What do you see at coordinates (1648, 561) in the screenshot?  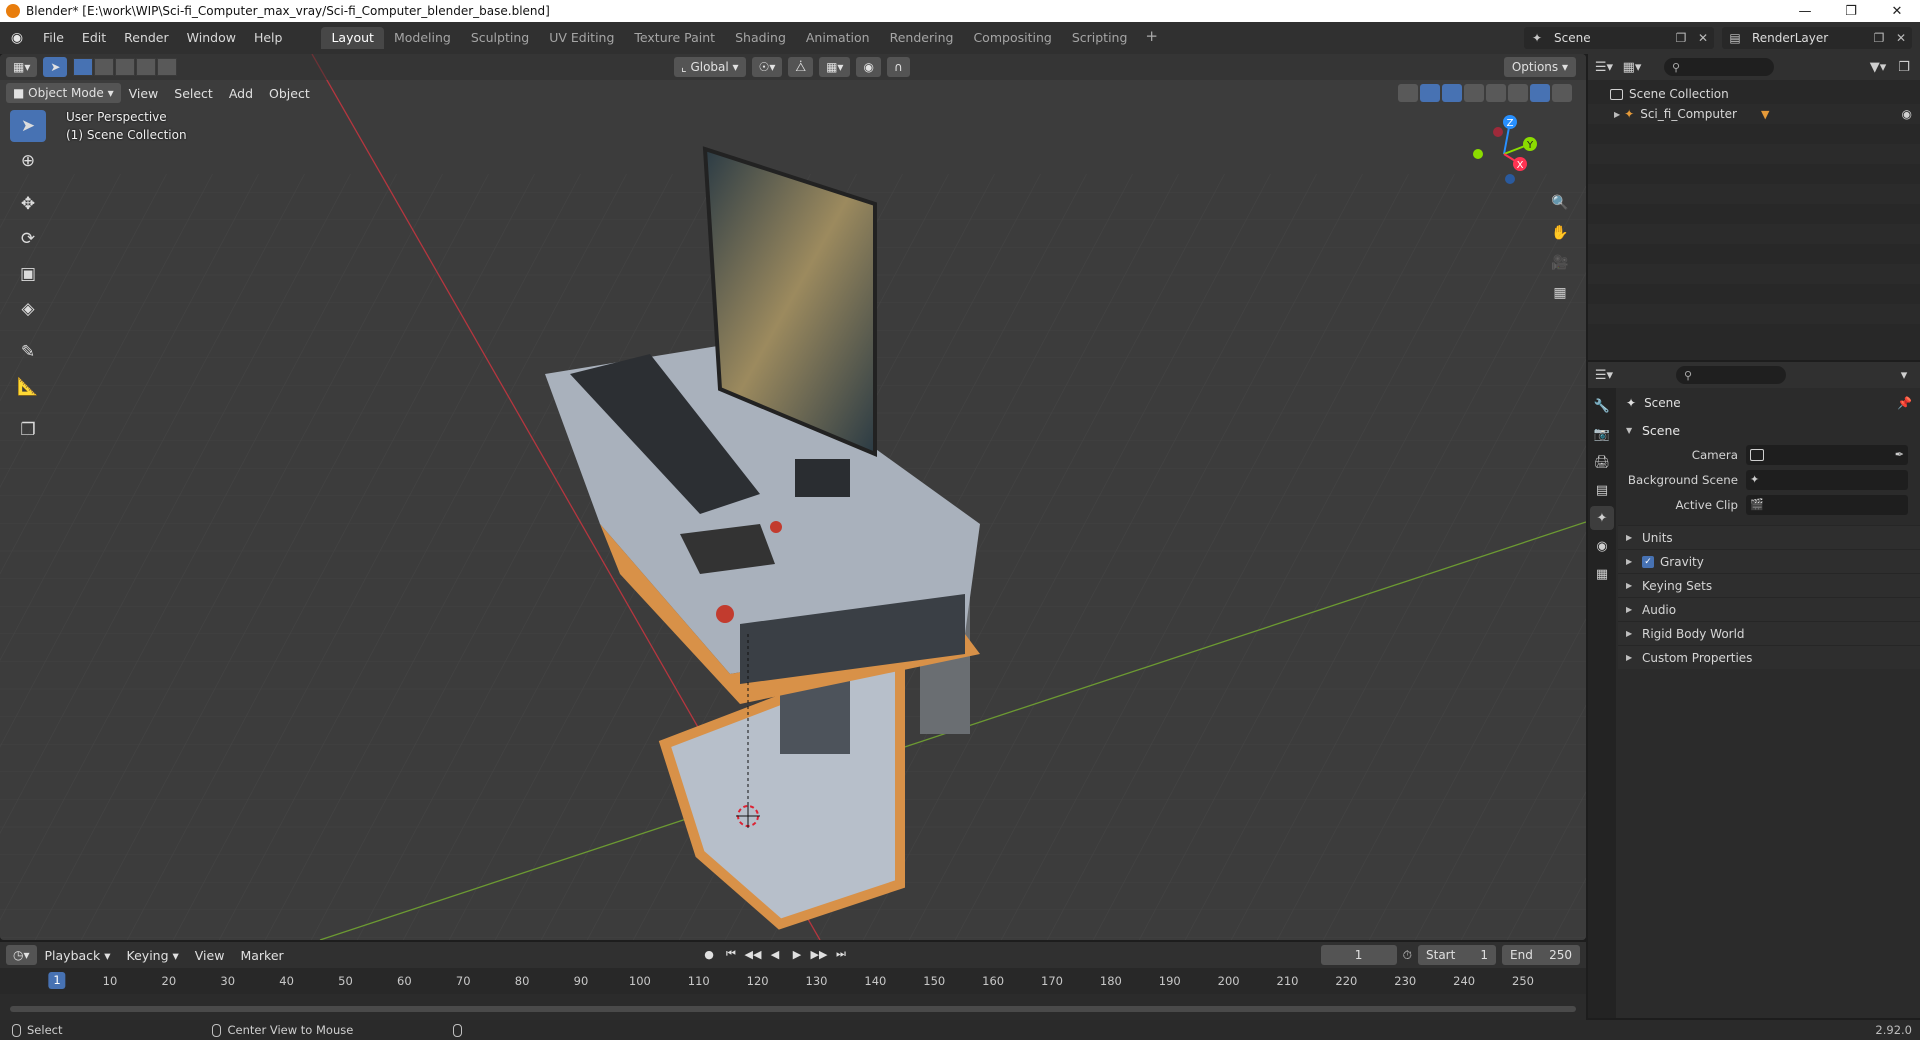 I see `gravity-checkbox: ✓` at bounding box center [1648, 561].